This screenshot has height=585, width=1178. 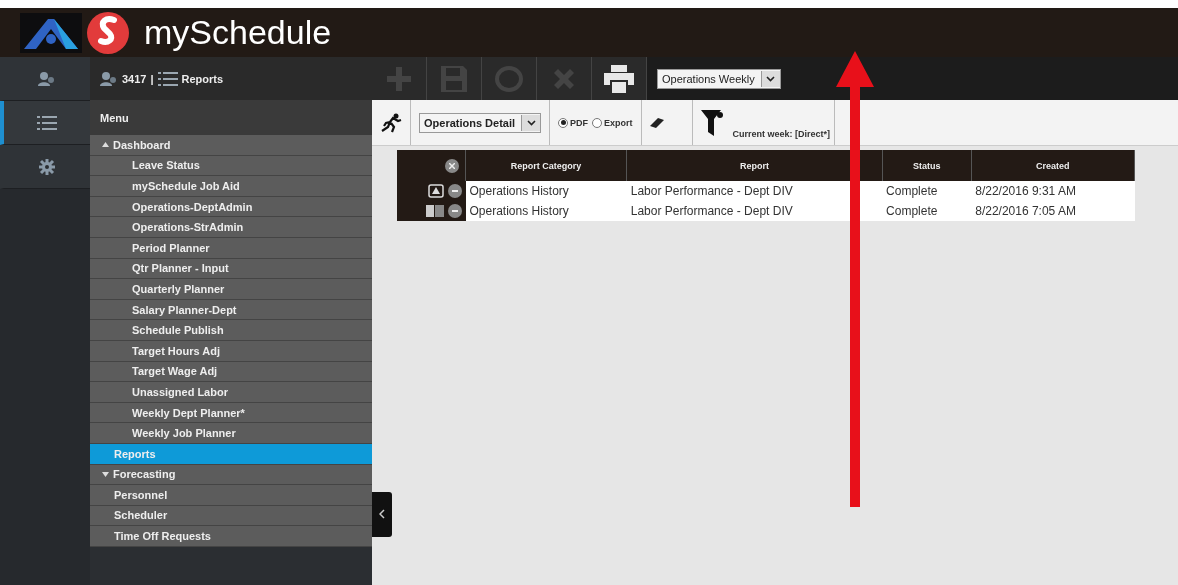 What do you see at coordinates (435, 191) in the screenshot?
I see `pdf-file-icon` at bounding box center [435, 191].